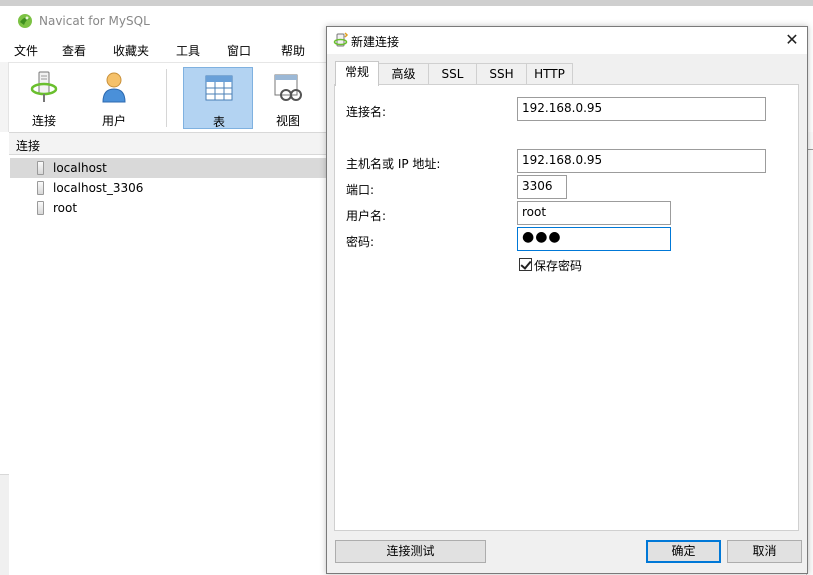 Image resolution: width=813 pixels, height=575 pixels. I want to click on tab-advanced: 高级, so click(403, 74).